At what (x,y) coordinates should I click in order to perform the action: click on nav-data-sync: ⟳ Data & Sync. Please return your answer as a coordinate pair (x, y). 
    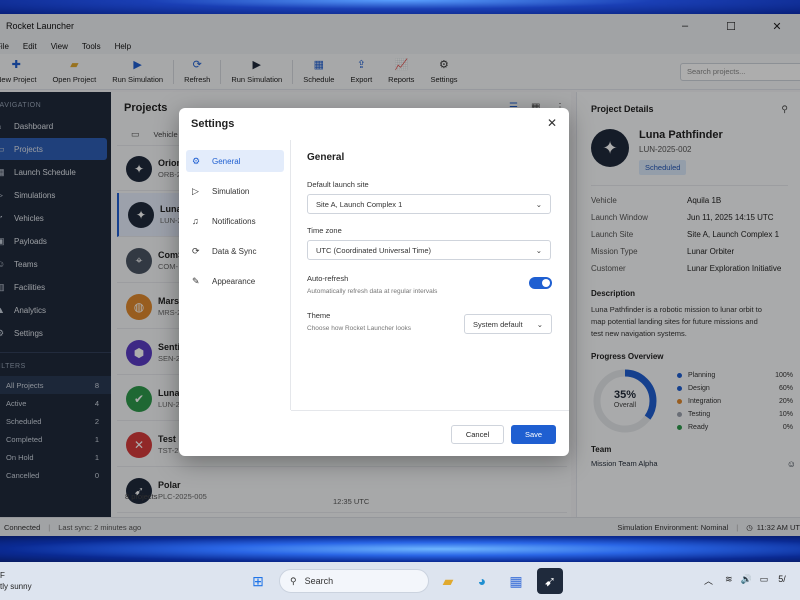
    Looking at the image, I should click on (235, 251).